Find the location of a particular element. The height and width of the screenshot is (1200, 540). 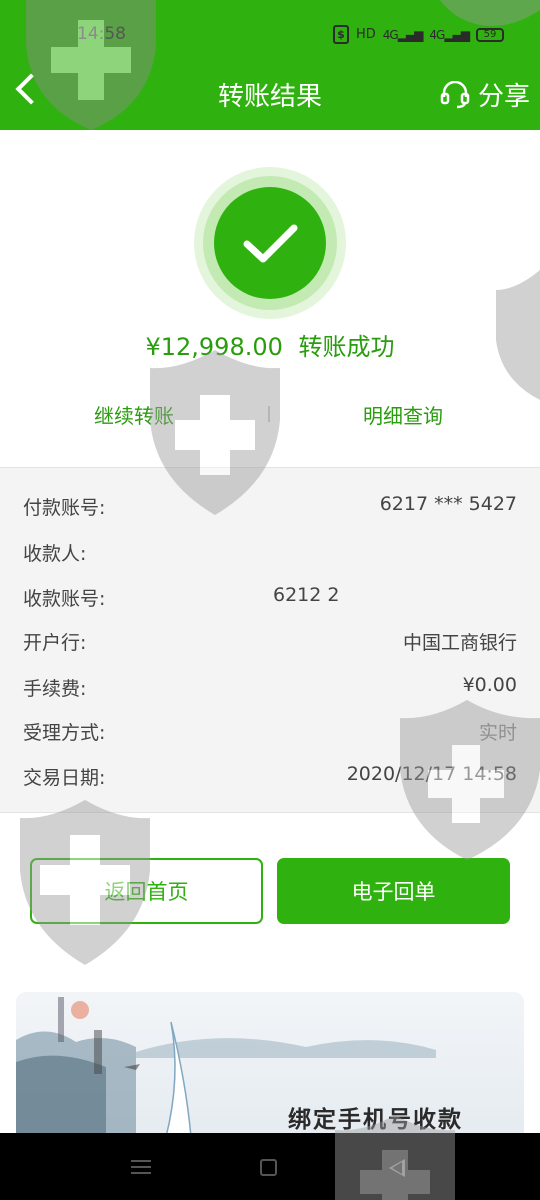

transfer-status: 转账成功 is located at coordinates (346, 347).